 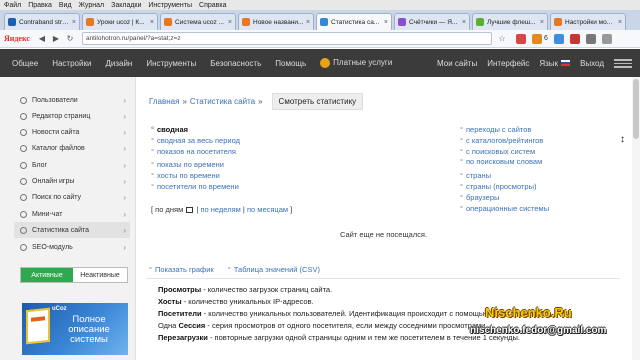 What do you see at coordinates (495, 129) in the screenshot?
I see `stat-link-referrers: ° переходы с сайтов` at bounding box center [495, 129].